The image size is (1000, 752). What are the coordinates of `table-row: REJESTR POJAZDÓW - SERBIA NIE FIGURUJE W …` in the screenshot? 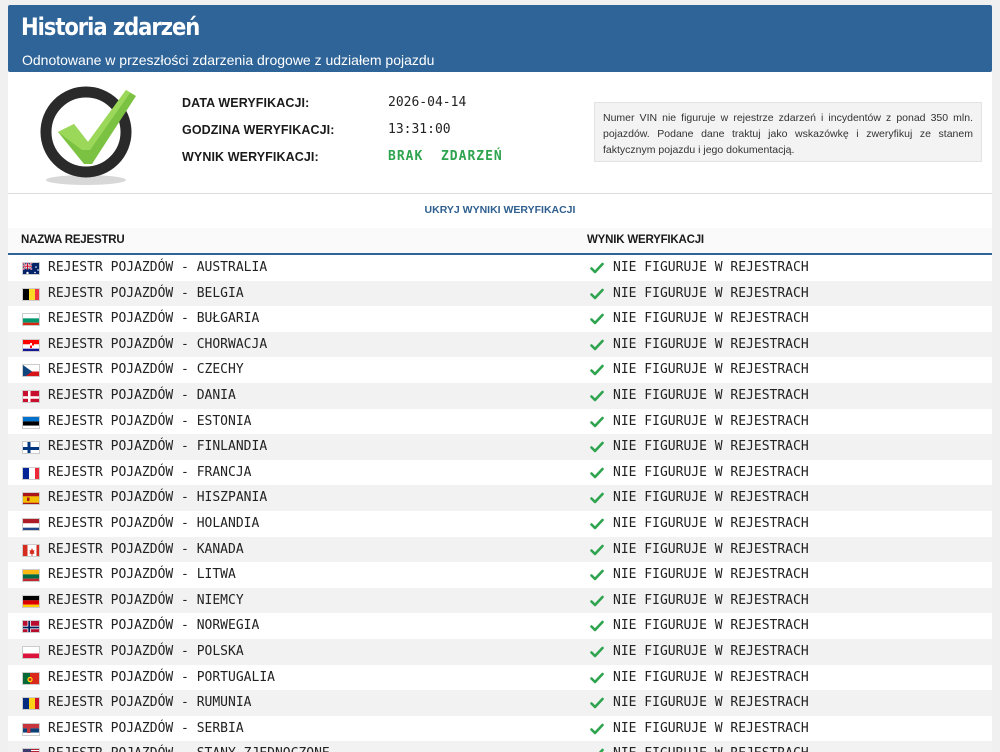 It's located at (500, 729).